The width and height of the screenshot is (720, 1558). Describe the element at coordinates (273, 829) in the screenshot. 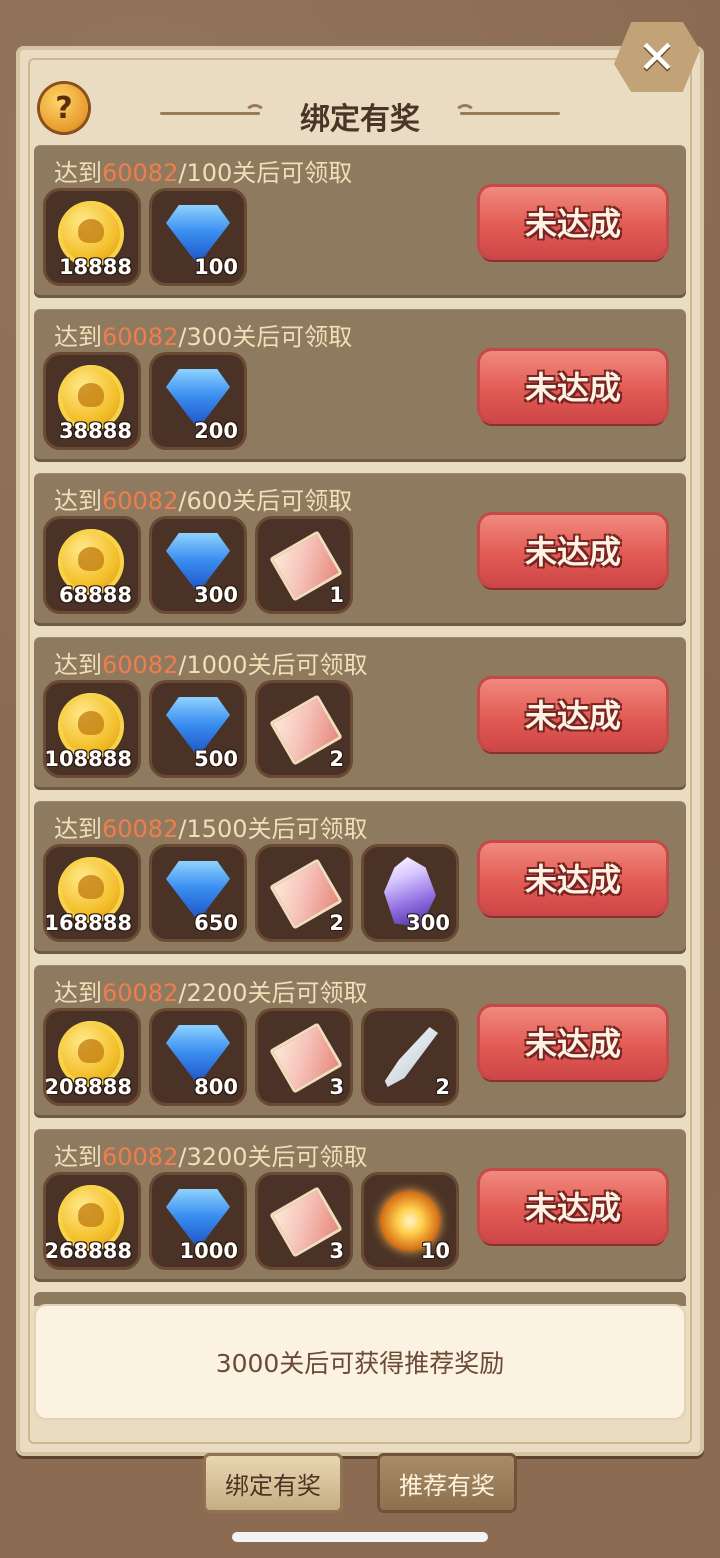

I see `target-level: /1500关后可领取` at that location.